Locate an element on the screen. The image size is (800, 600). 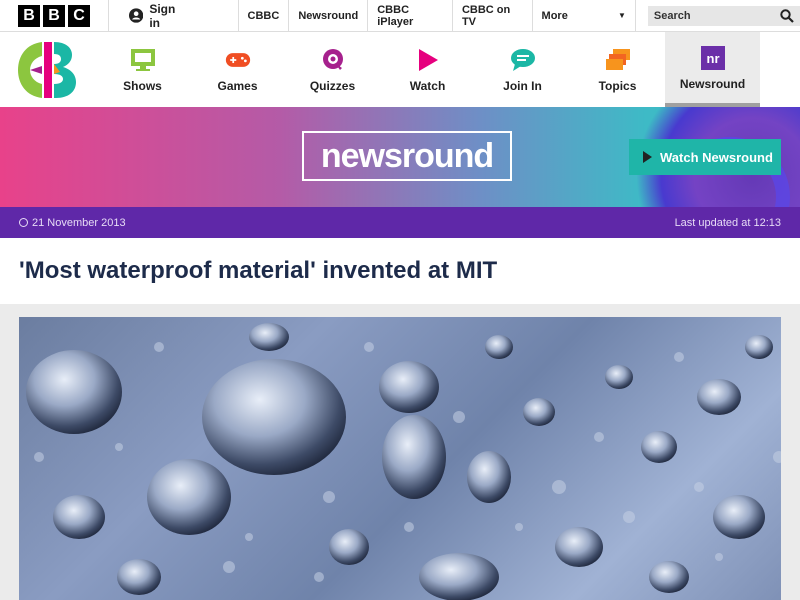
svg-text: nr is located at coordinates (712, 58).